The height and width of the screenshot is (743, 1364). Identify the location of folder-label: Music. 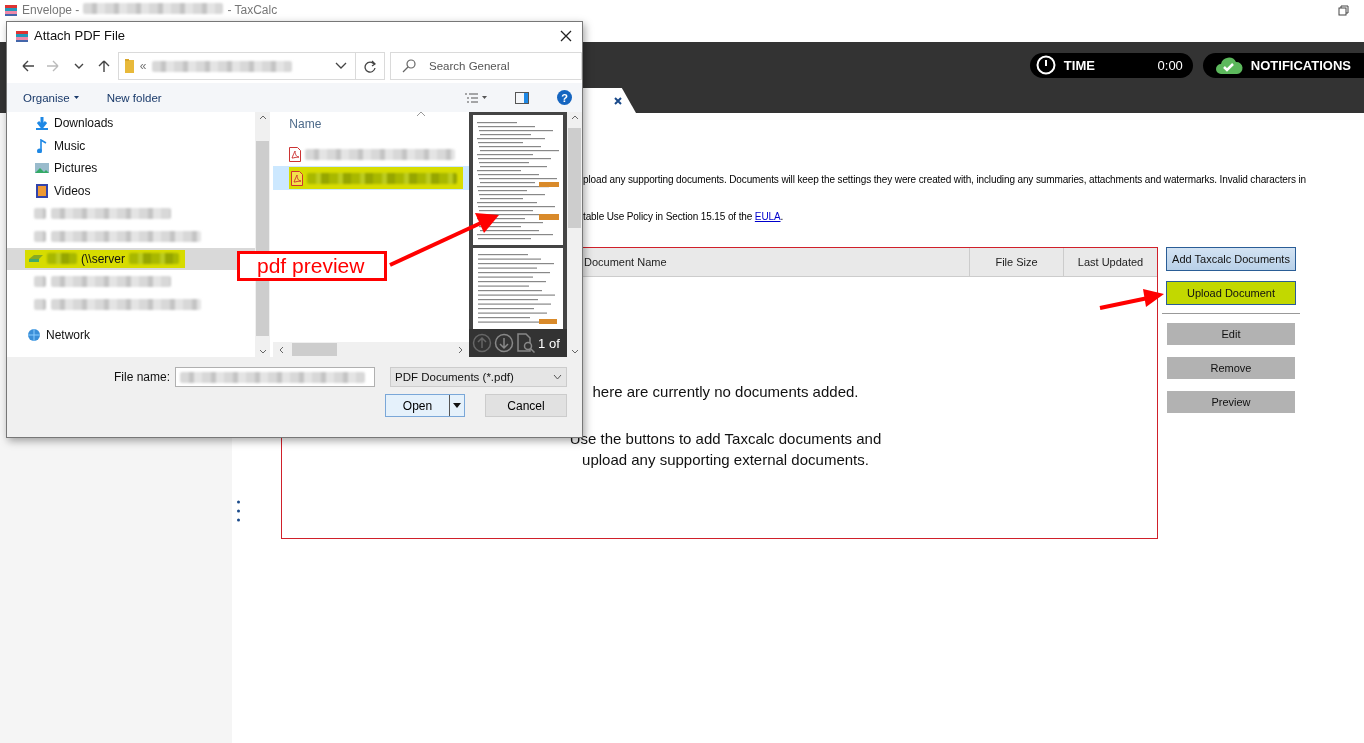
(70, 145).